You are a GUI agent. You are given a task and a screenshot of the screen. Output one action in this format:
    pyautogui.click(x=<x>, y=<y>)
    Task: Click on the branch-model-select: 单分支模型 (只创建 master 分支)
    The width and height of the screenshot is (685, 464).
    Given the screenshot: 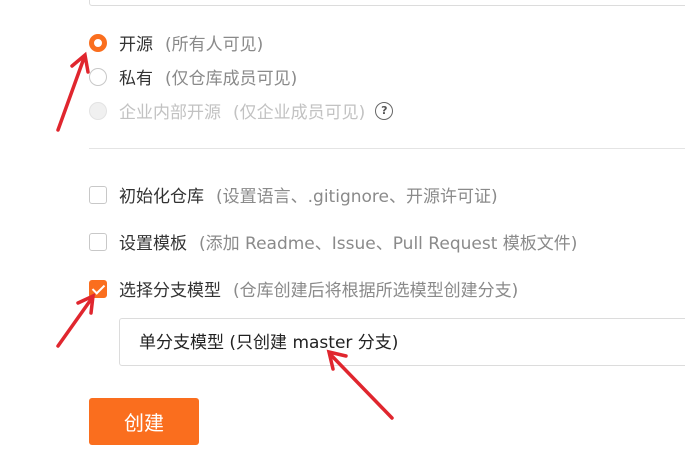 What is the action you would take?
    pyautogui.click(x=402, y=342)
    